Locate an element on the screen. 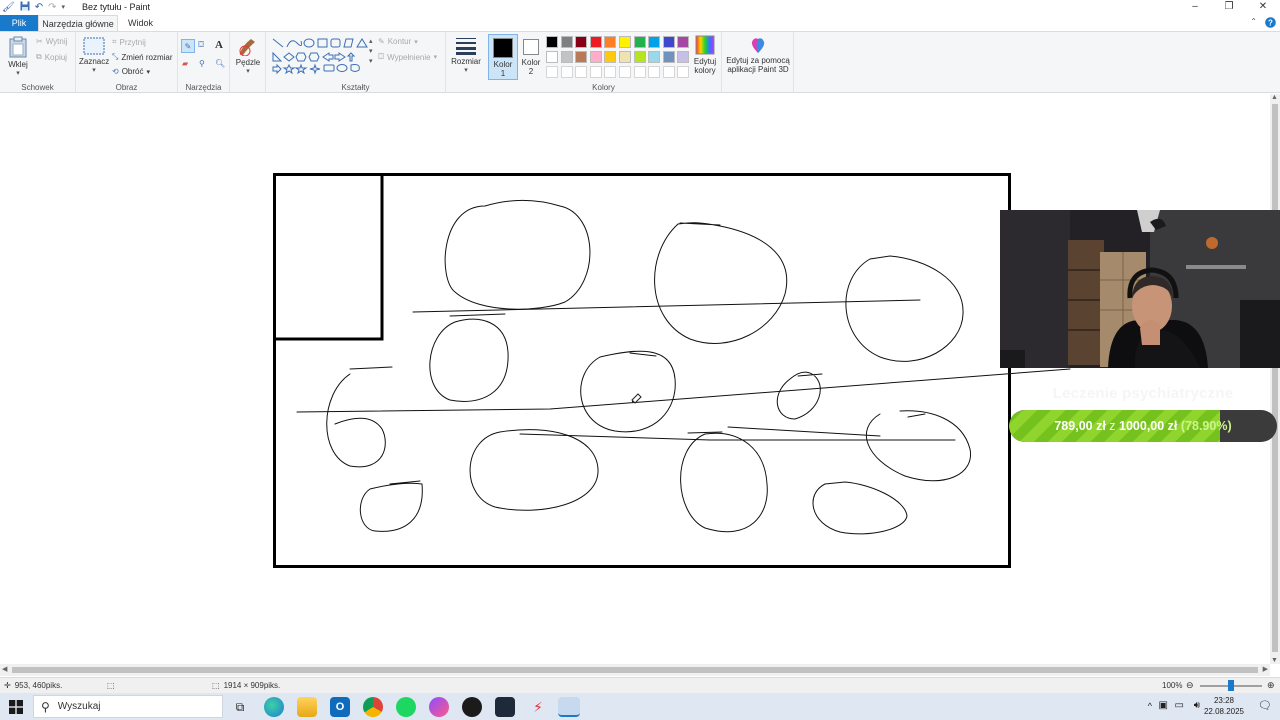  vertical-scrollbar: ▲ ▼ is located at coordinates (1275, 379).